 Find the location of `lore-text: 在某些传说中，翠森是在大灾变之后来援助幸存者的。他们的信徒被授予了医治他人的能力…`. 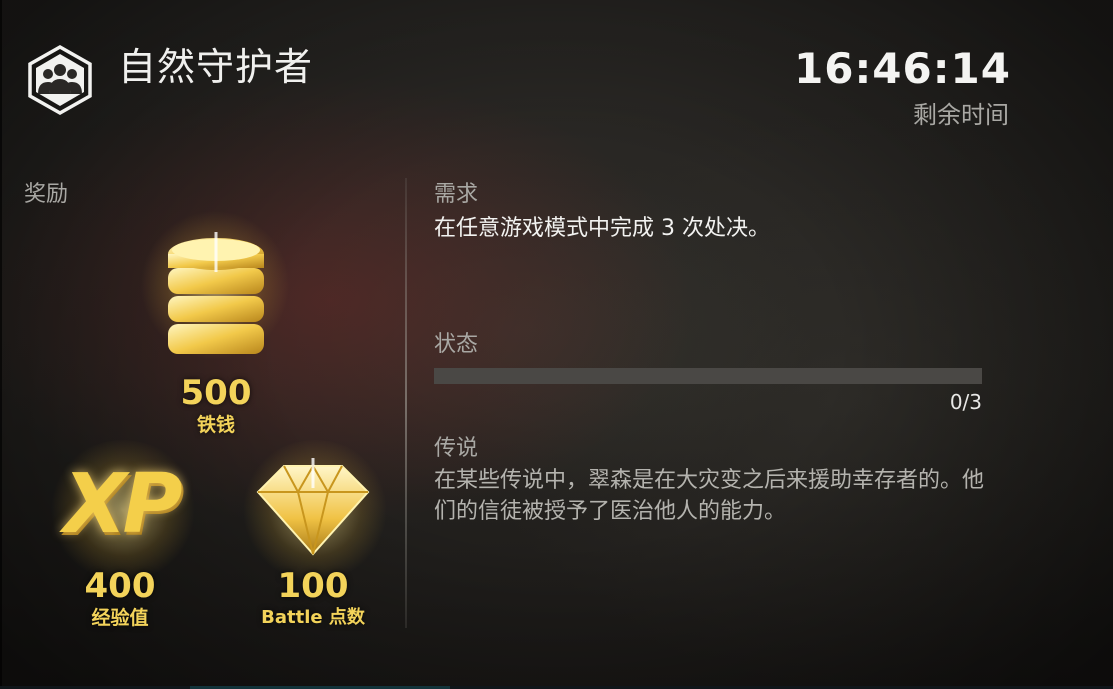

lore-text: 在某些传说中，翠森是在大灾变之后来援助幸存者的。他们的信徒被授予了医治他人的能力… is located at coordinates (709, 496).